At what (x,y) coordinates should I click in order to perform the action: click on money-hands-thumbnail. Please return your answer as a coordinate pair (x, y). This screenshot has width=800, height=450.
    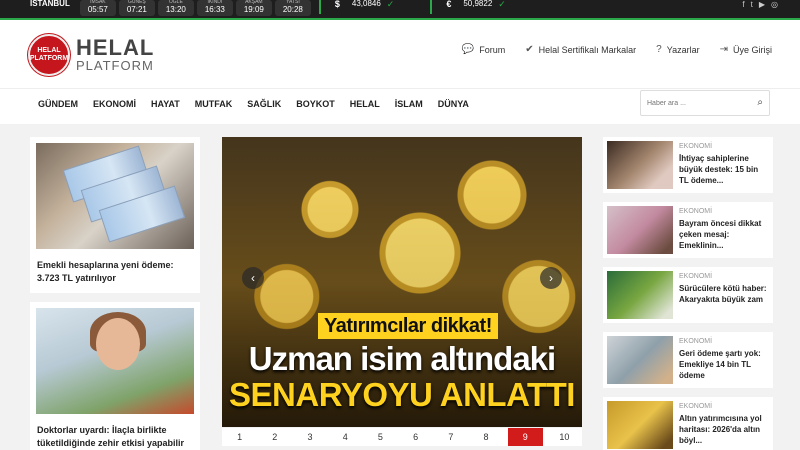
    Looking at the image, I should click on (640, 165).